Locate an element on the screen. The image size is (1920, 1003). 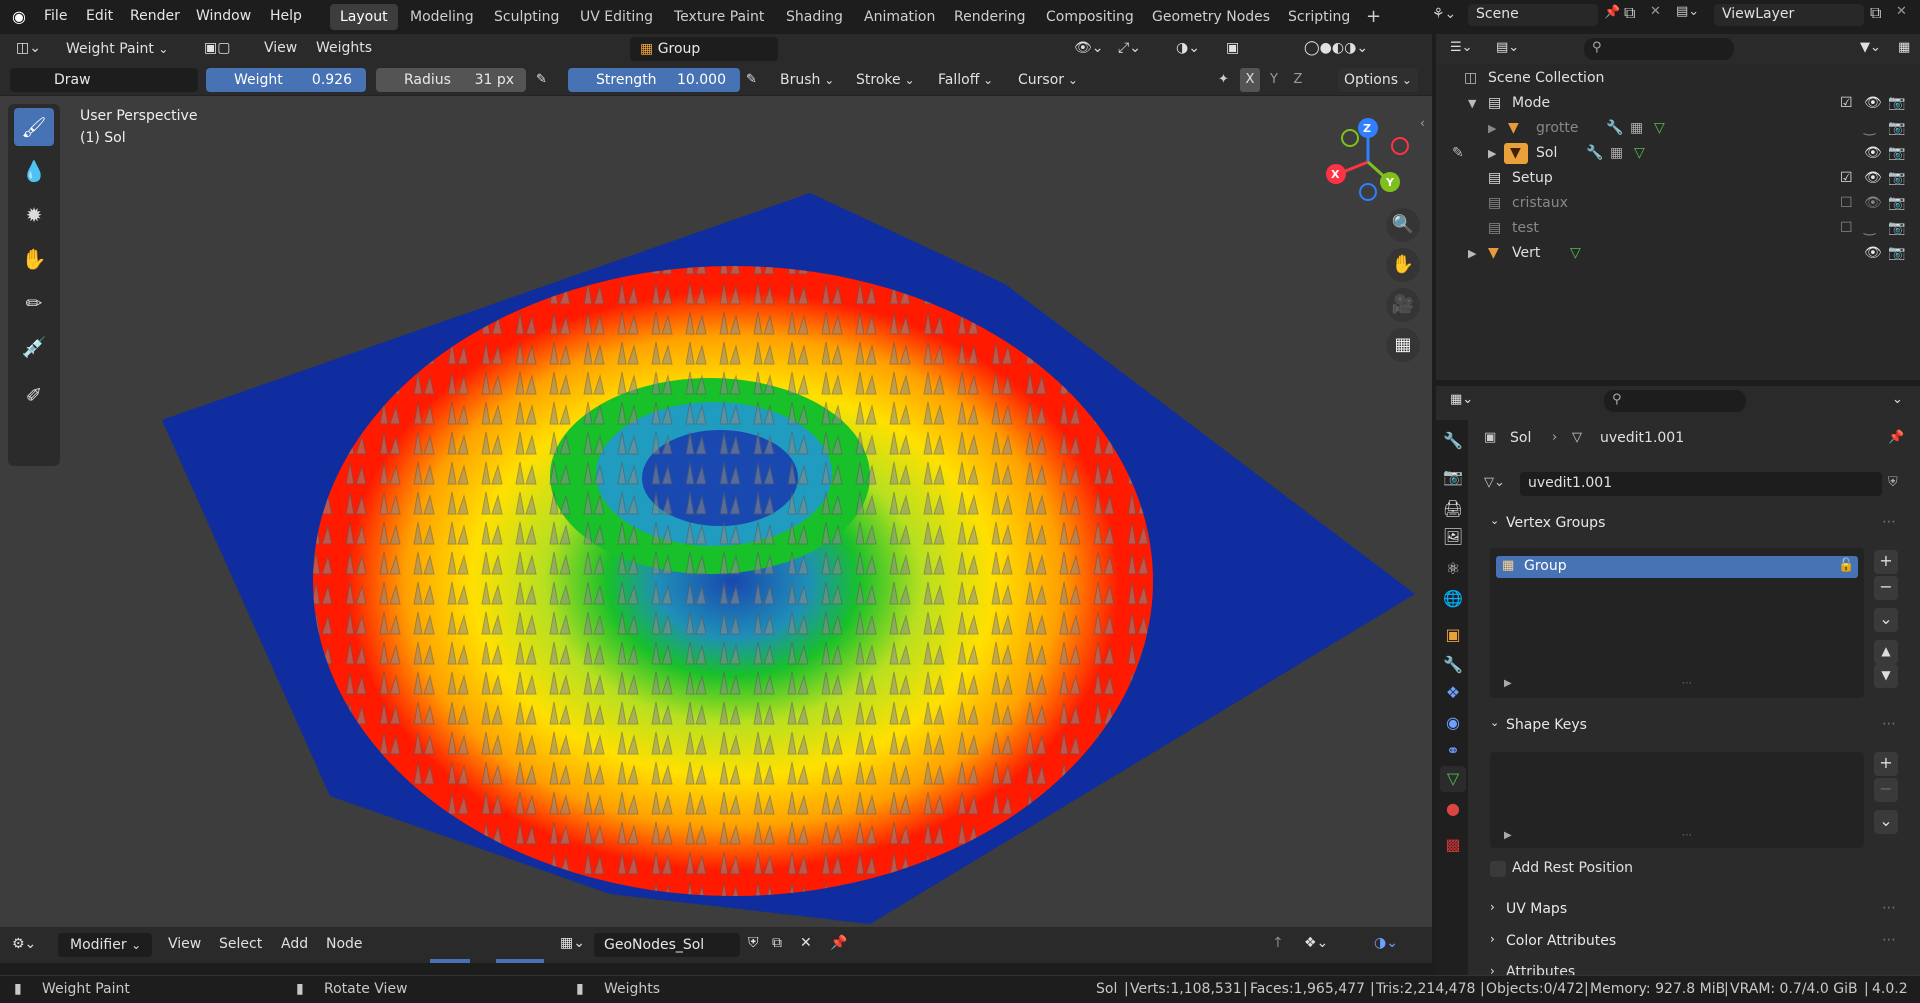
symmetry-icon: ✦ is located at coordinates (1223, 79).